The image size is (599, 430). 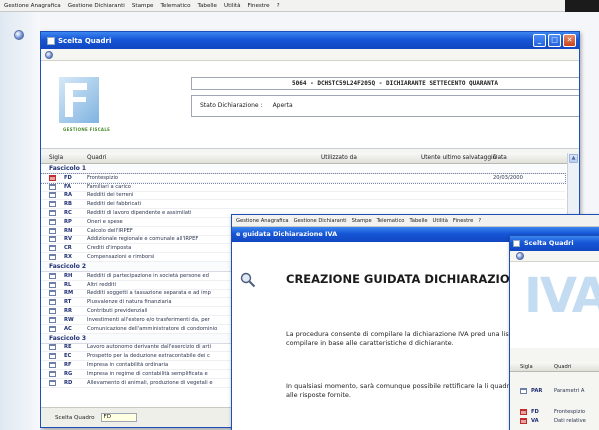 I want to click on iva-col-quadri: Quadri, so click(x=562, y=367).